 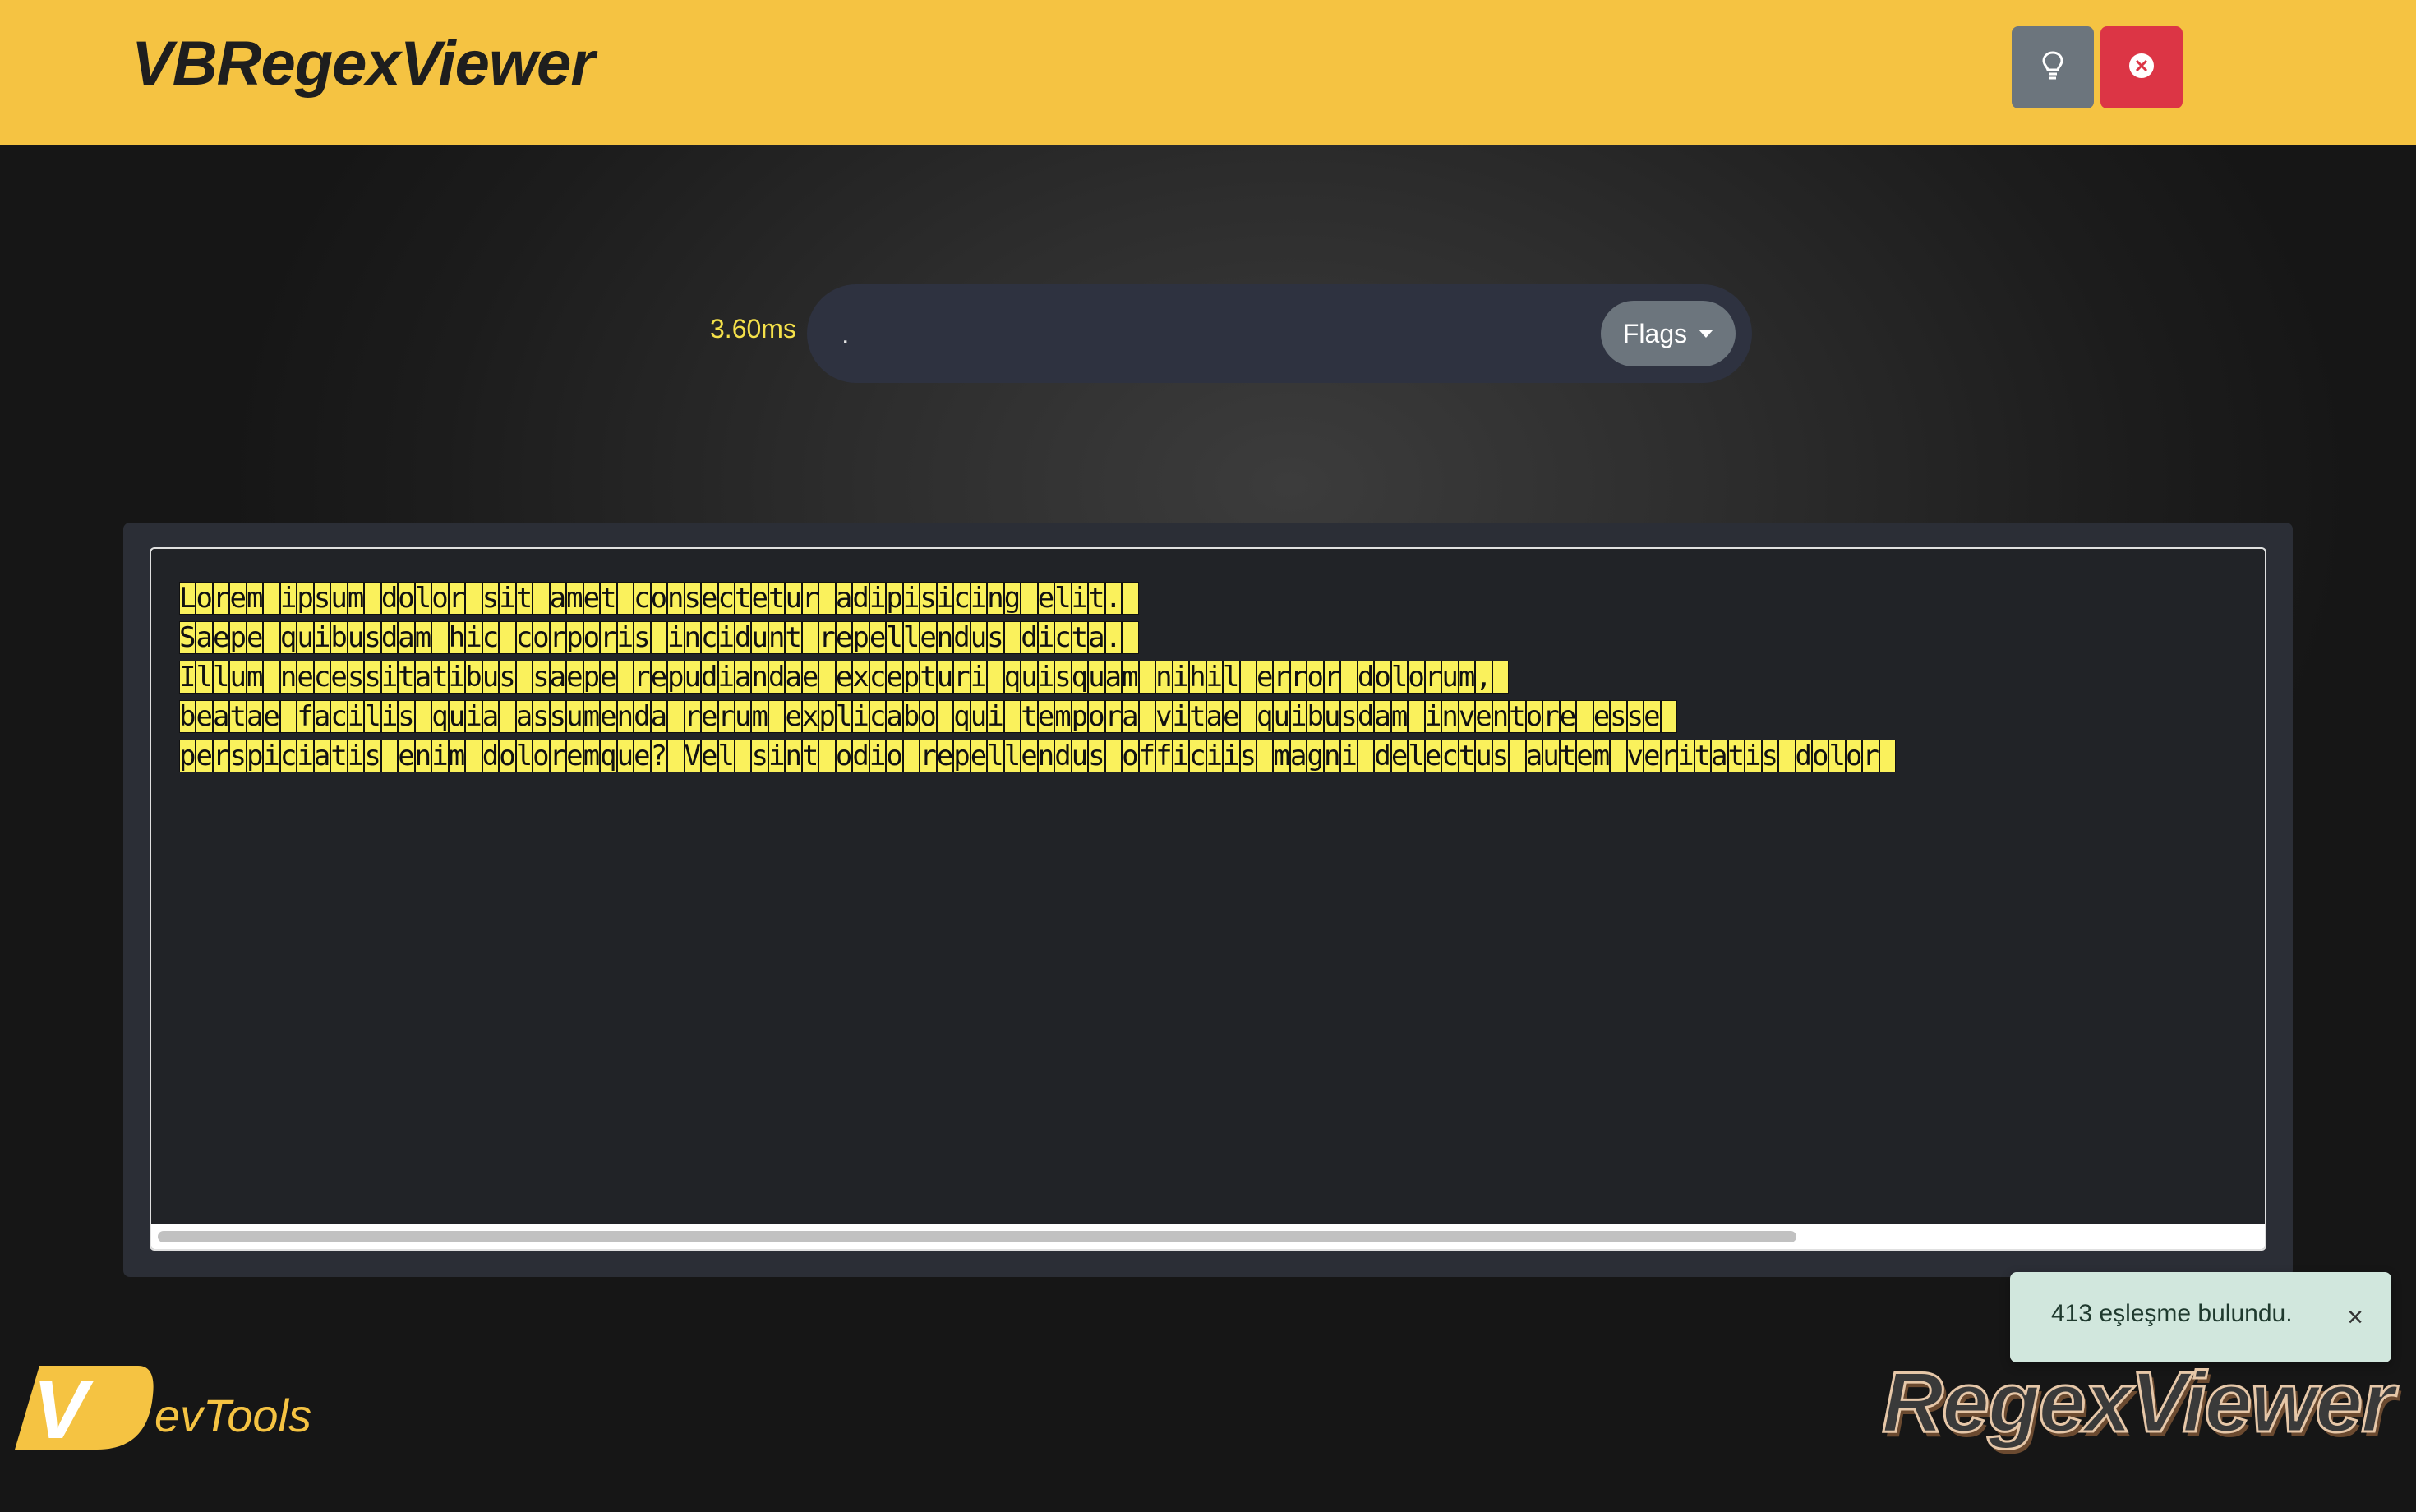 What do you see at coordinates (977, 1236) in the screenshot?
I see `scrollbar-thumb` at bounding box center [977, 1236].